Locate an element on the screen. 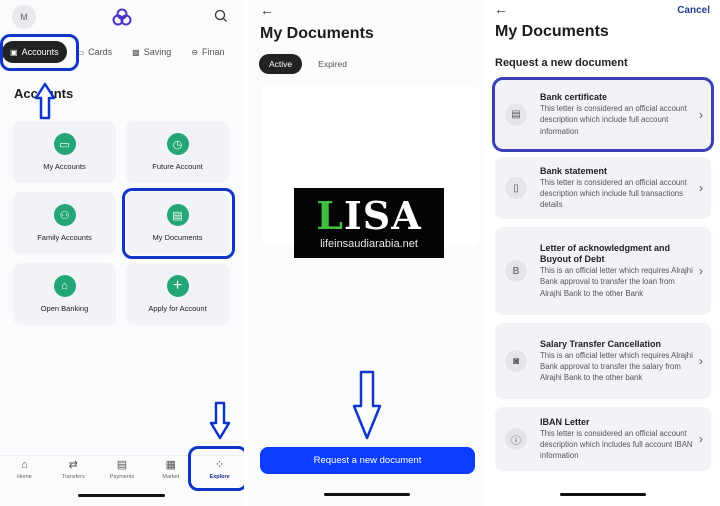 The width and height of the screenshot is (720, 506). salary-cancel-icon: ◙ is located at coordinates (516, 361).